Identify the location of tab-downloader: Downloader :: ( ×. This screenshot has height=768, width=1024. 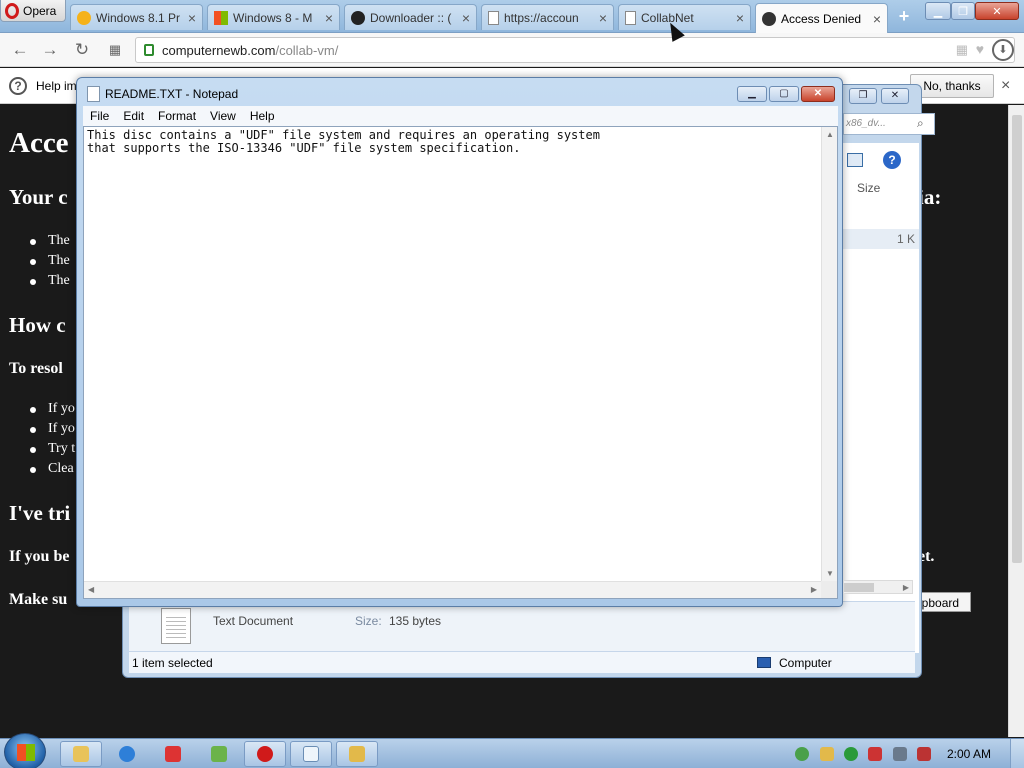
(410, 17).